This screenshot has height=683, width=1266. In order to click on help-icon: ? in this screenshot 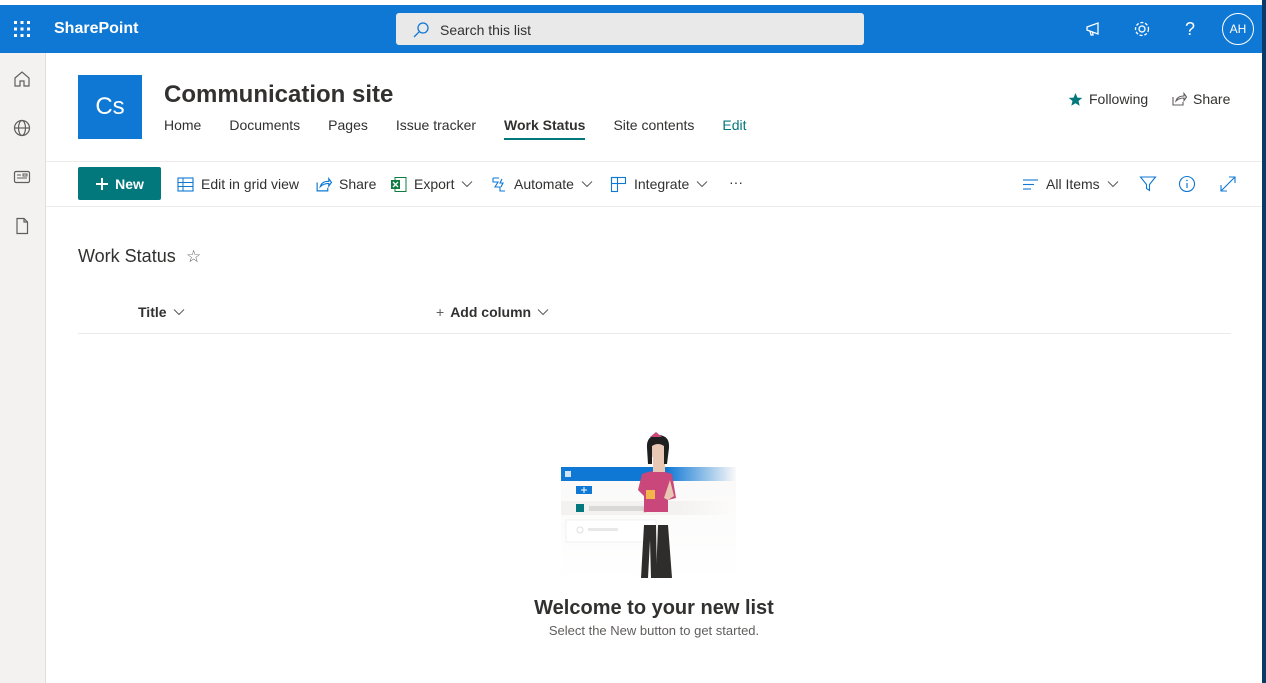, I will do `click(1190, 29)`.